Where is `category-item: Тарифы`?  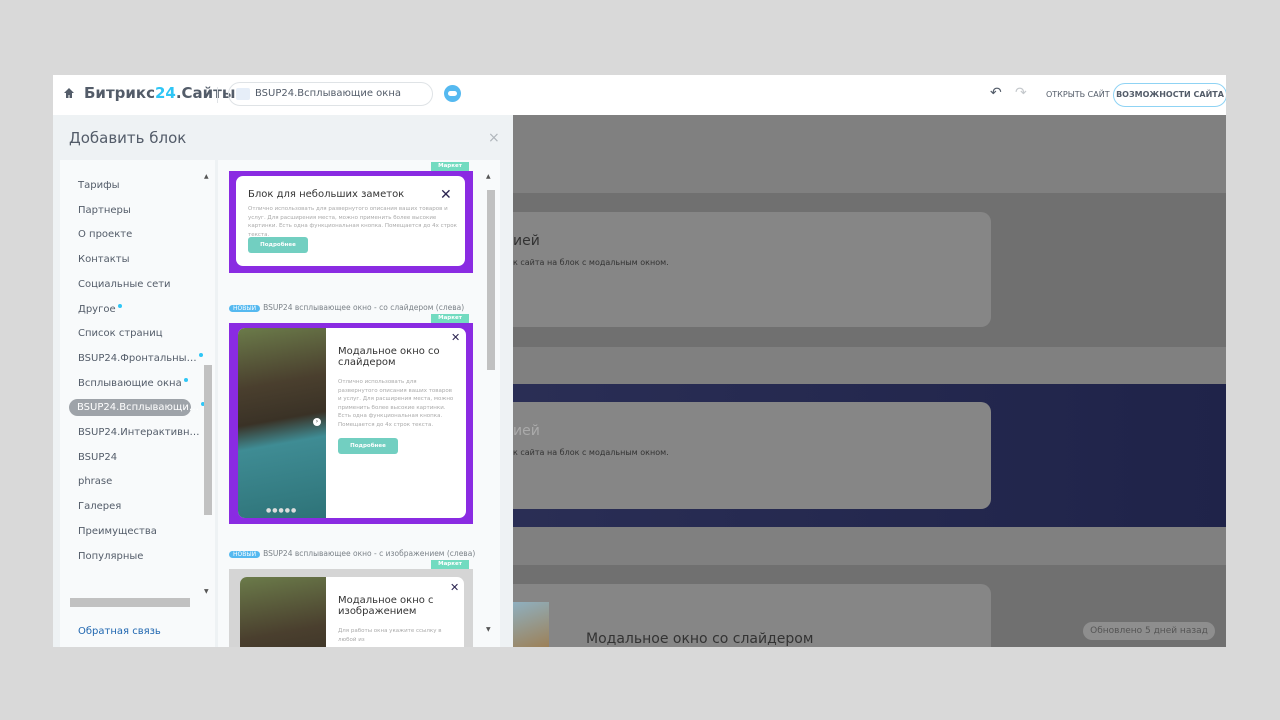
category-item: Тарифы is located at coordinates (99, 185).